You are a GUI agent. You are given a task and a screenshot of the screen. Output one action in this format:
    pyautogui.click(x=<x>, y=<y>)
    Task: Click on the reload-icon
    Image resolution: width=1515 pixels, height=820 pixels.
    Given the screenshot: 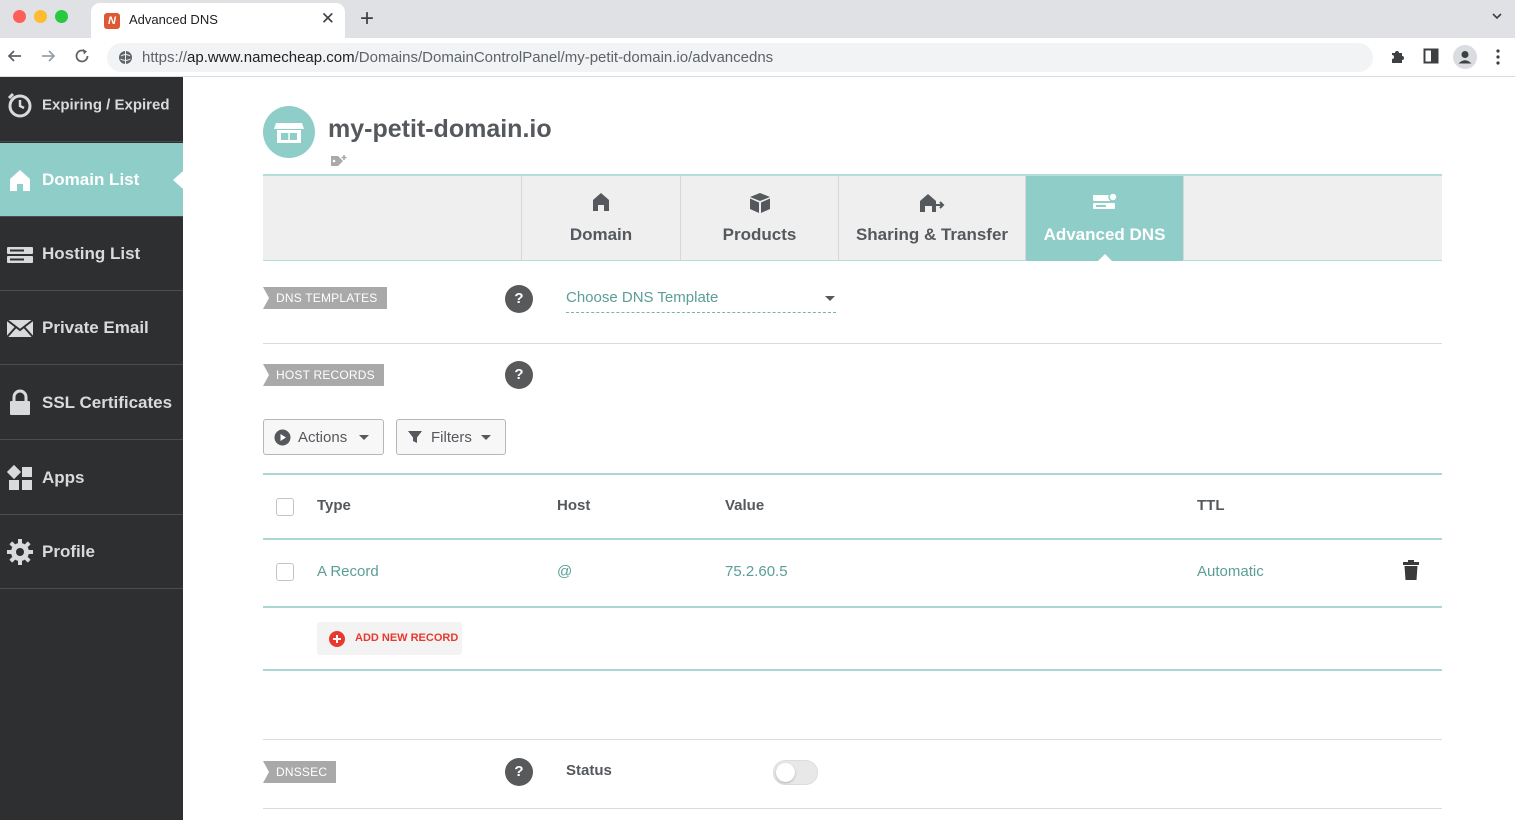 What is the action you would take?
    pyautogui.click(x=82, y=58)
    